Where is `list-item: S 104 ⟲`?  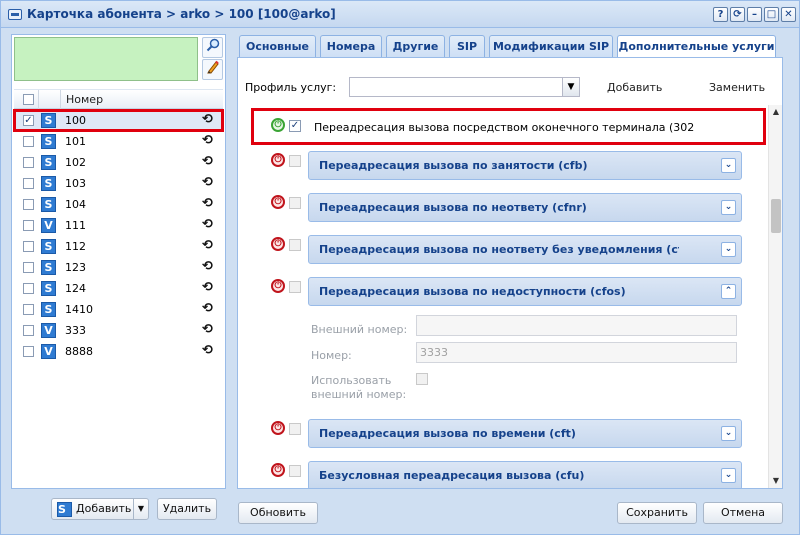
list-item: S 104 ⟲ is located at coordinates (118, 204).